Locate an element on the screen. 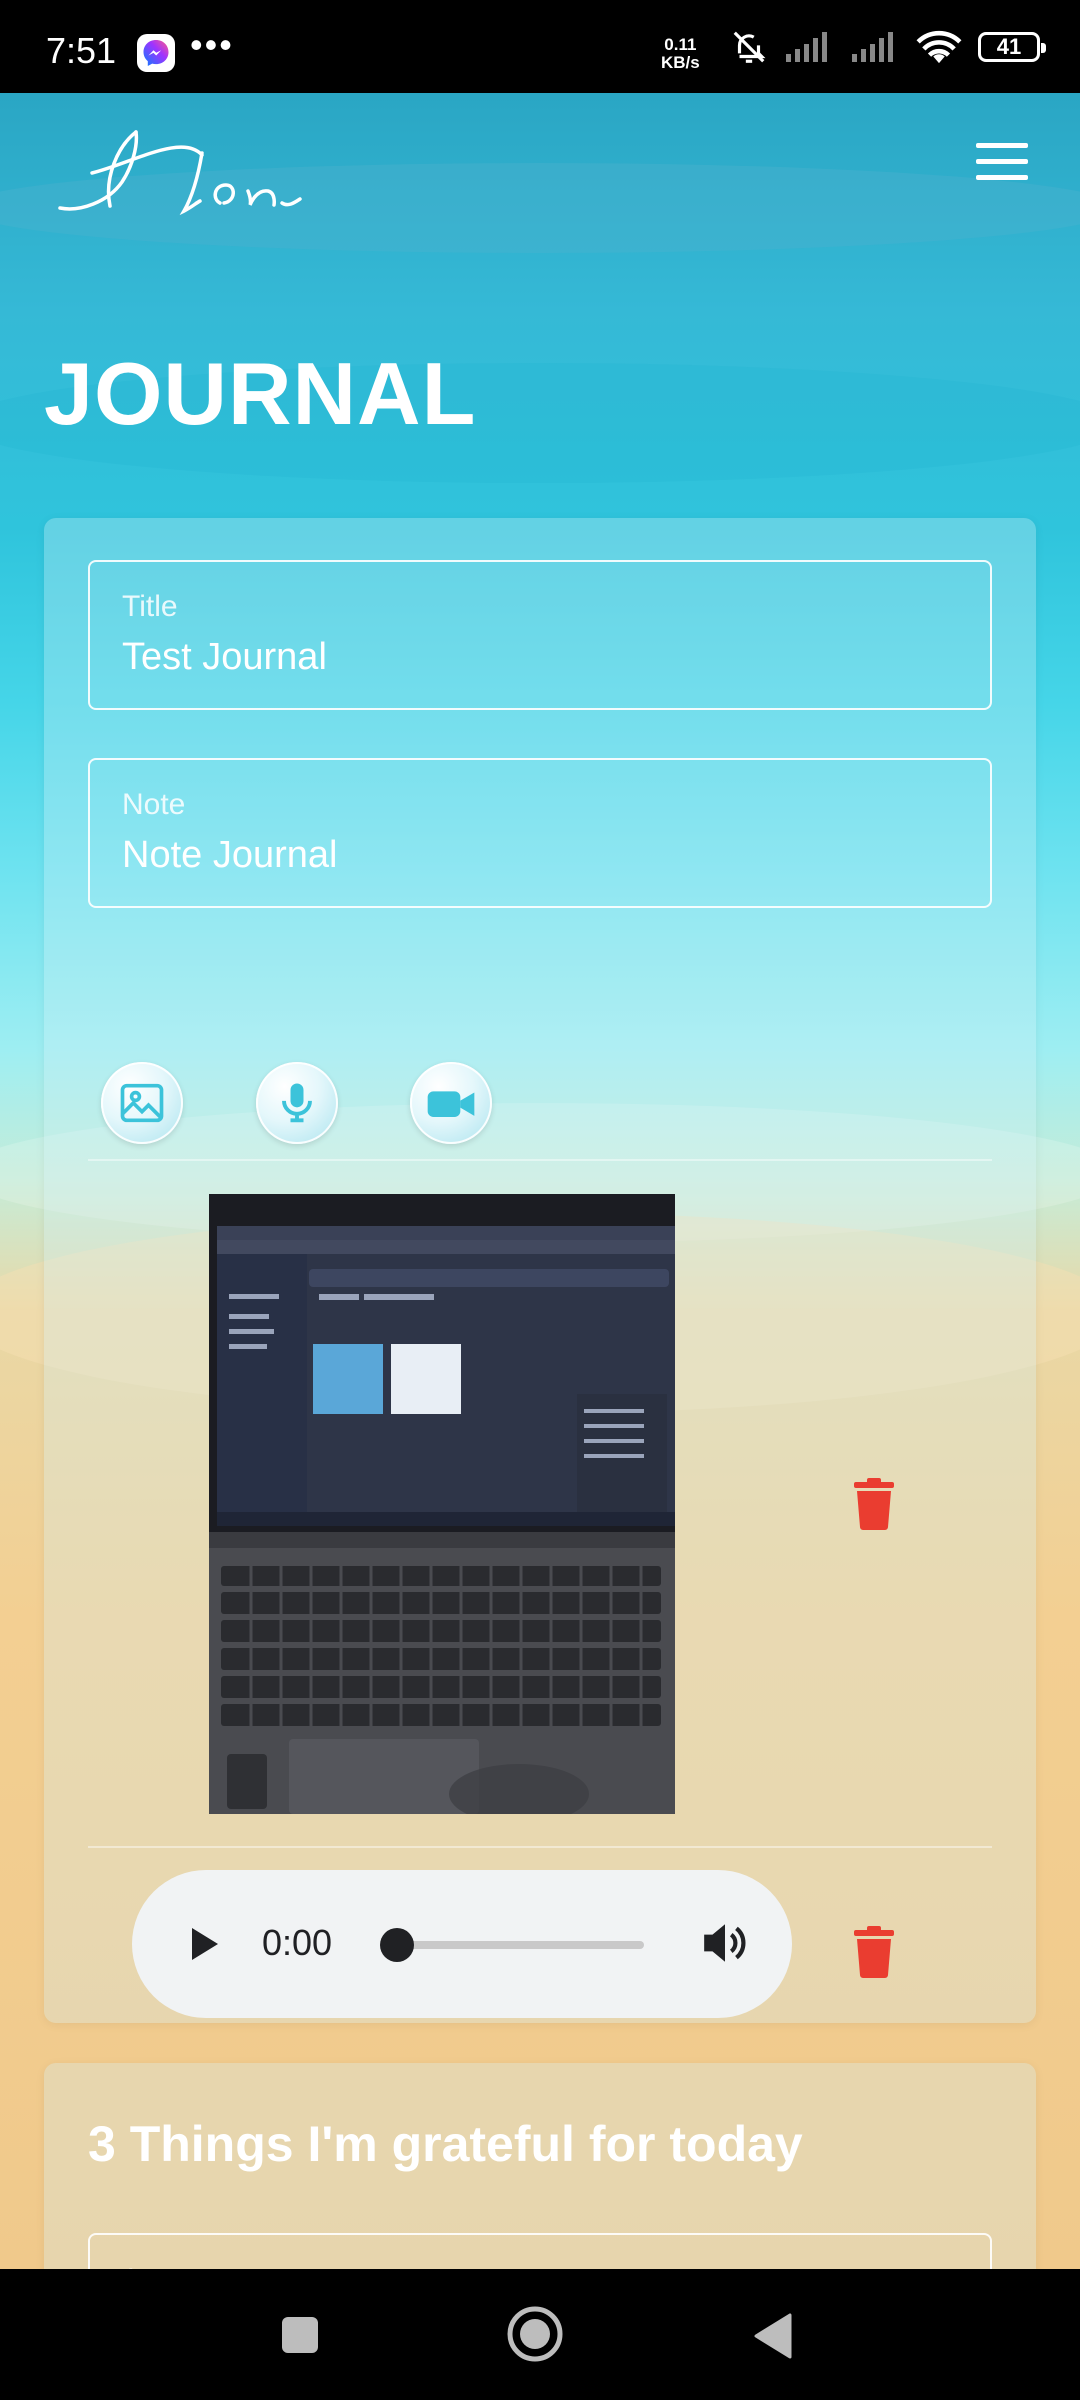  gratitude-item-1-field: 1 is located at coordinates (540, 2251).